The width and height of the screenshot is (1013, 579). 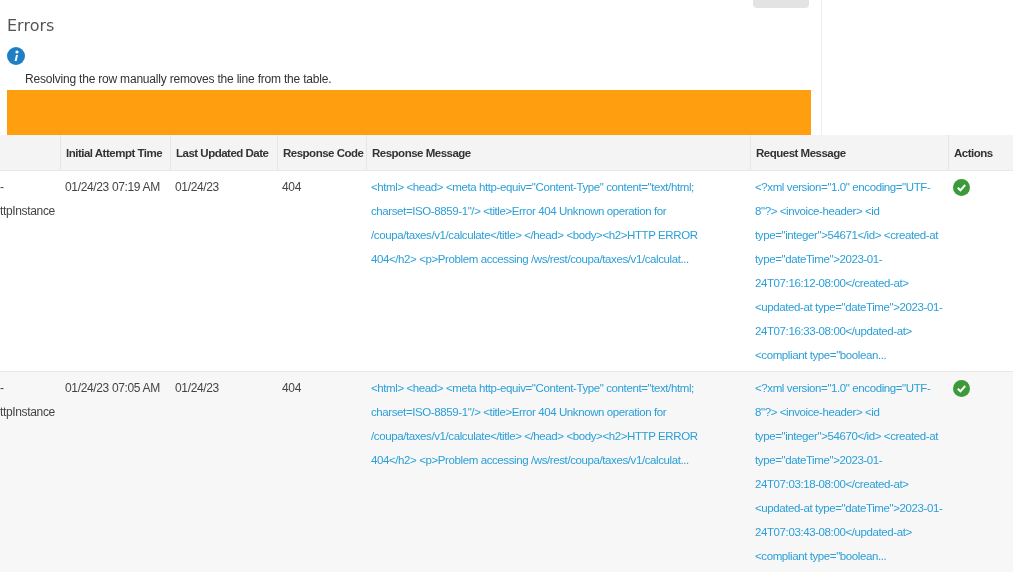 What do you see at coordinates (16, 56) in the screenshot?
I see `info-icon` at bounding box center [16, 56].